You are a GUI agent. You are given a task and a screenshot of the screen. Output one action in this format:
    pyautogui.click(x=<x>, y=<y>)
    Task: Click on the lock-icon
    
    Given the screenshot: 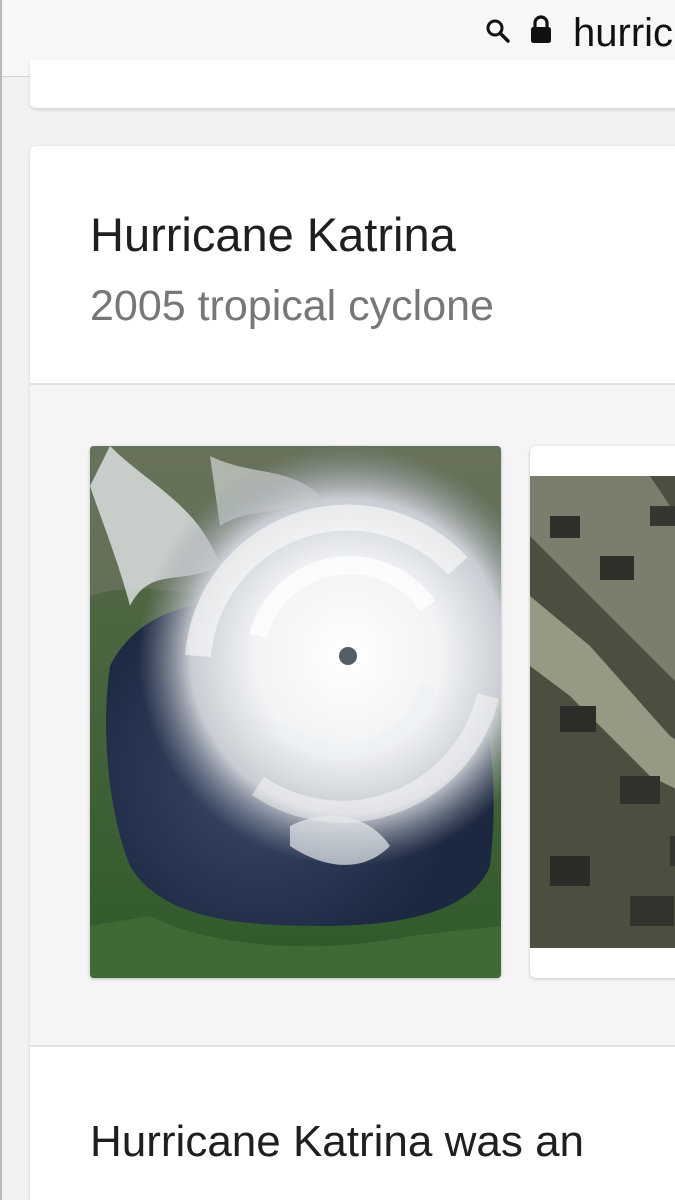 What is the action you would take?
    pyautogui.click(x=541, y=29)
    